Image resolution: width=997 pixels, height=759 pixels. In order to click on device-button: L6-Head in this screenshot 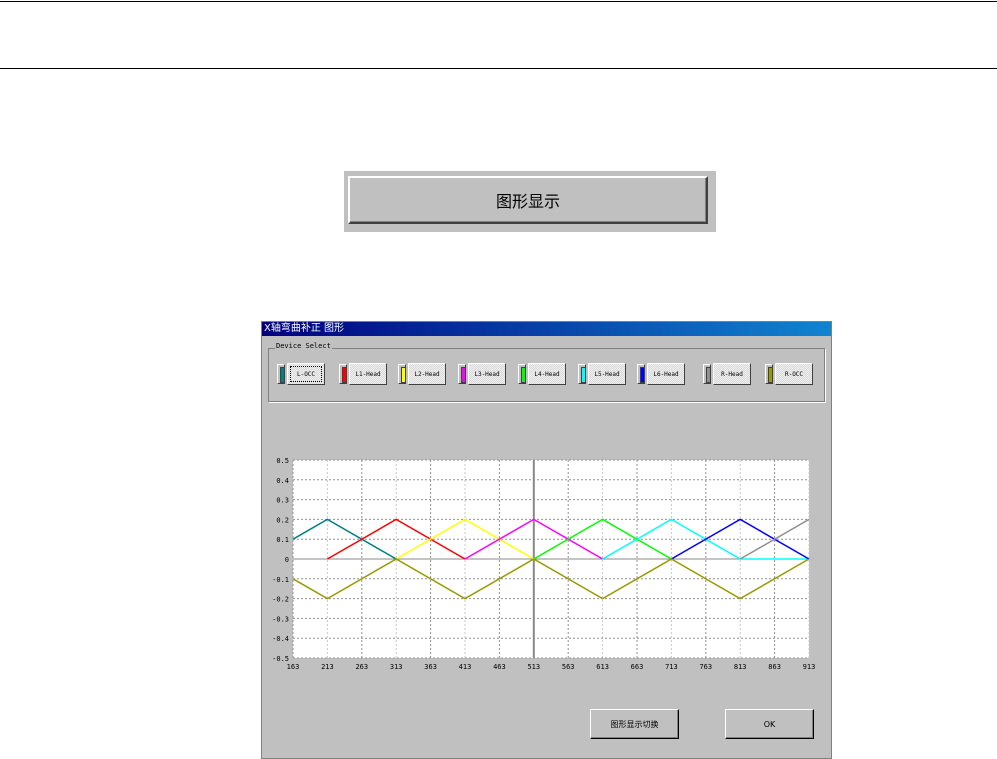, I will do `click(666, 374)`.